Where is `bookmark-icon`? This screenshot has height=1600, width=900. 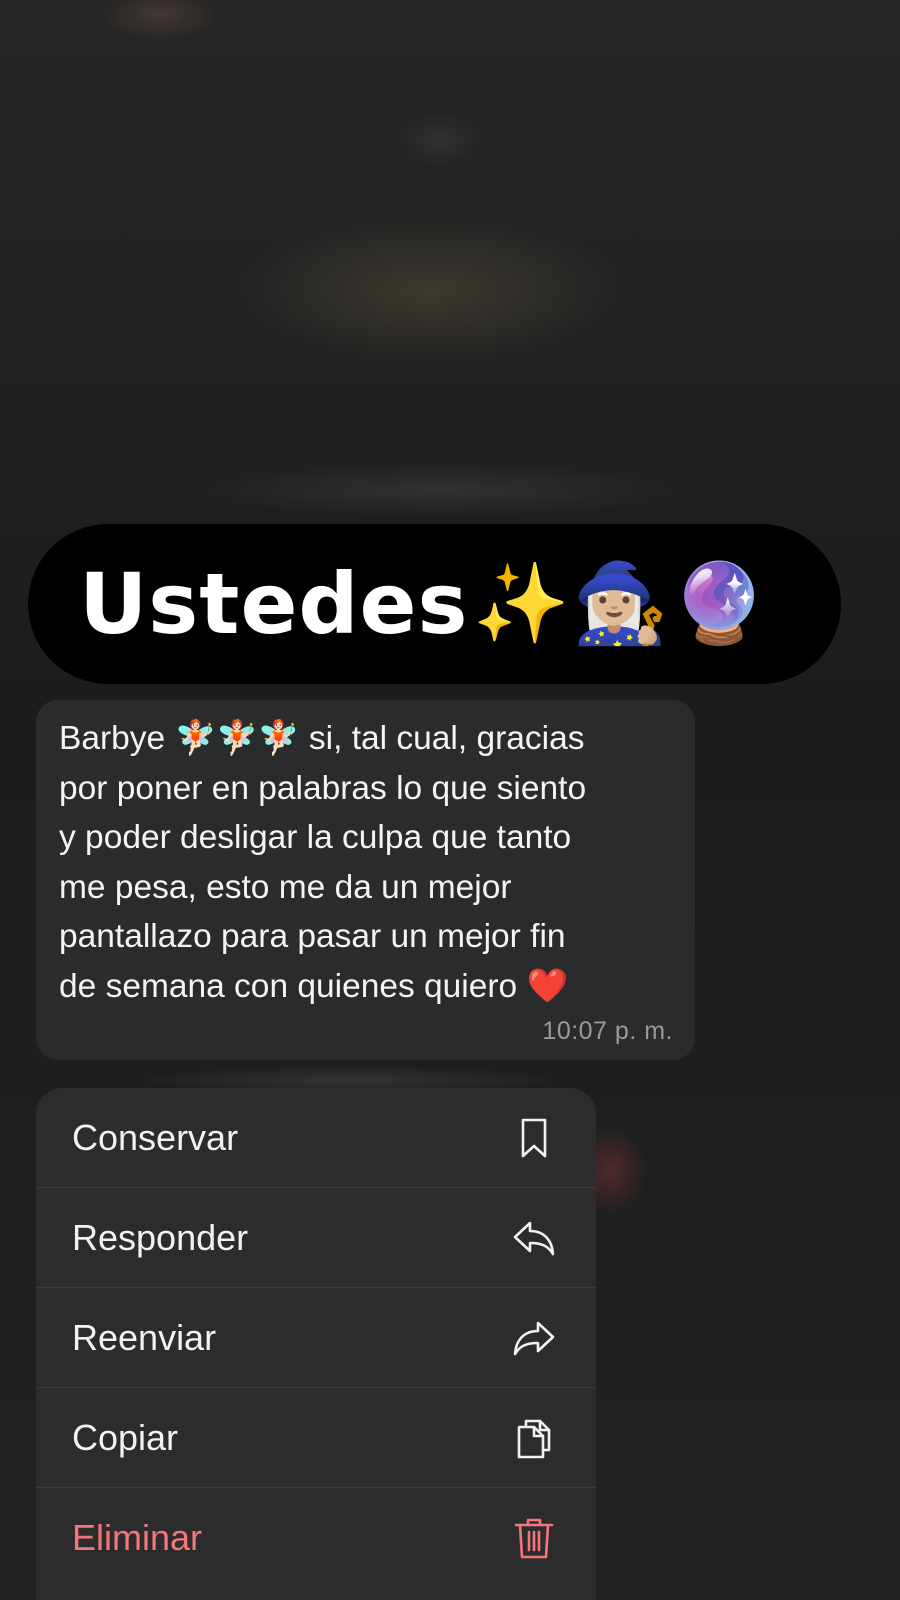 bookmark-icon is located at coordinates (534, 1138).